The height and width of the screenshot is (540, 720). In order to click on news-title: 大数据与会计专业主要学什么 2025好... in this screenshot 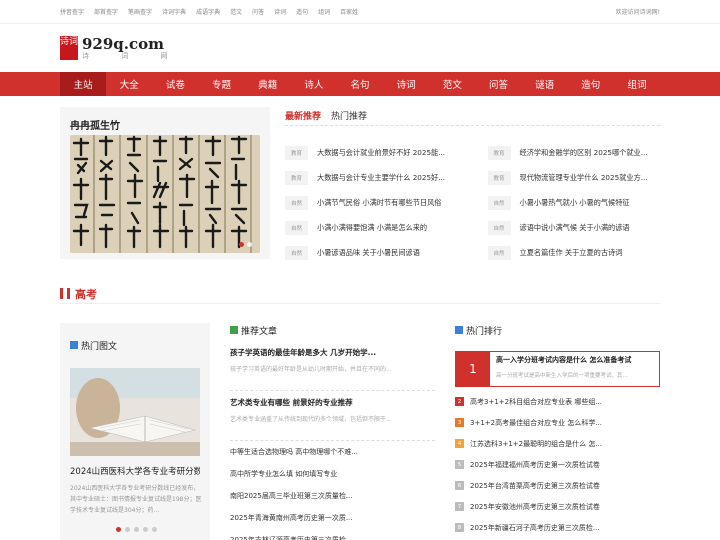, I will do `click(381, 178)`.